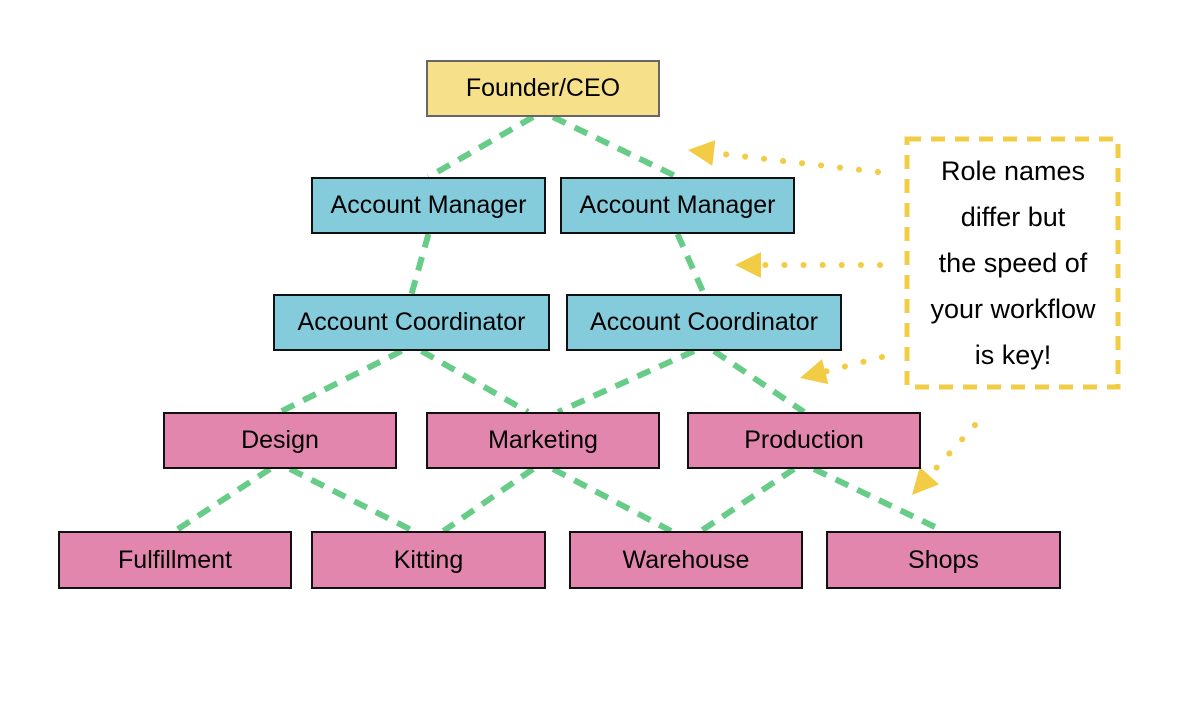 This screenshot has width=1200, height=710. I want to click on node-label: Marketing, so click(543, 440).